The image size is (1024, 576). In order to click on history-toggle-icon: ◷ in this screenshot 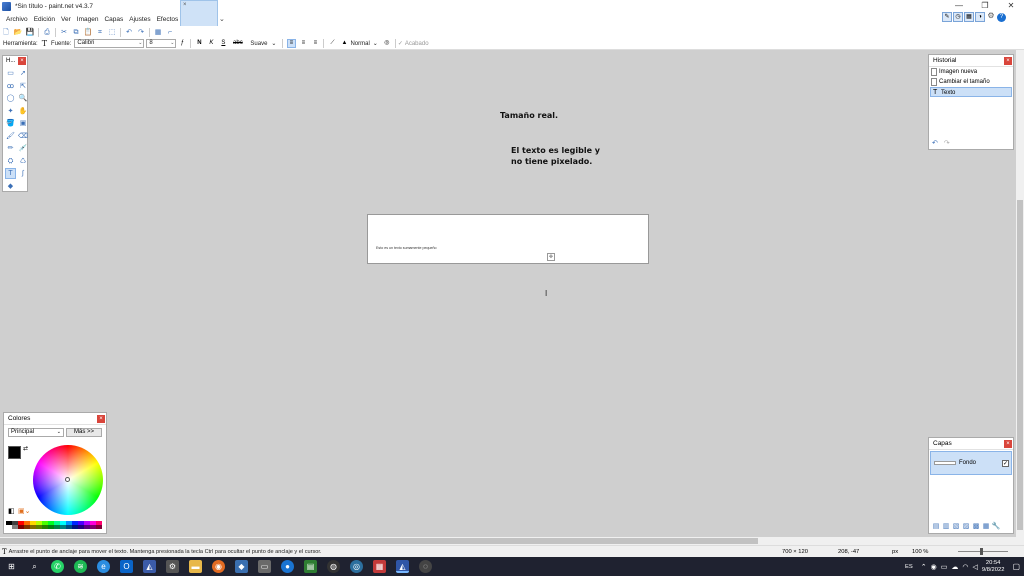, I will do `click(958, 17)`.